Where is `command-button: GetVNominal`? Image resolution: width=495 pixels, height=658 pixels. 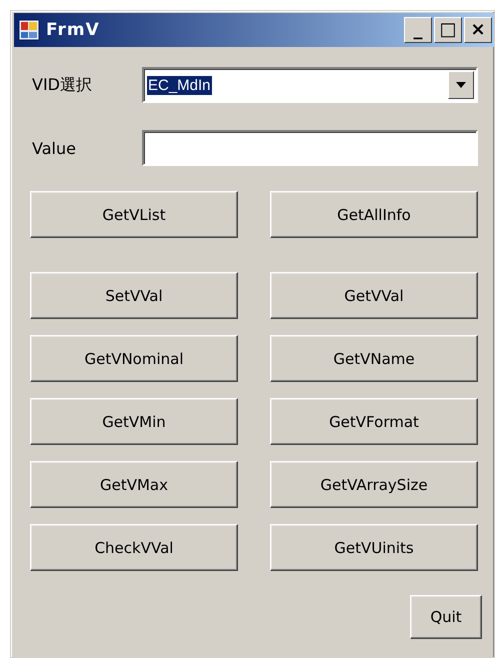 command-button: GetVNominal is located at coordinates (134, 358).